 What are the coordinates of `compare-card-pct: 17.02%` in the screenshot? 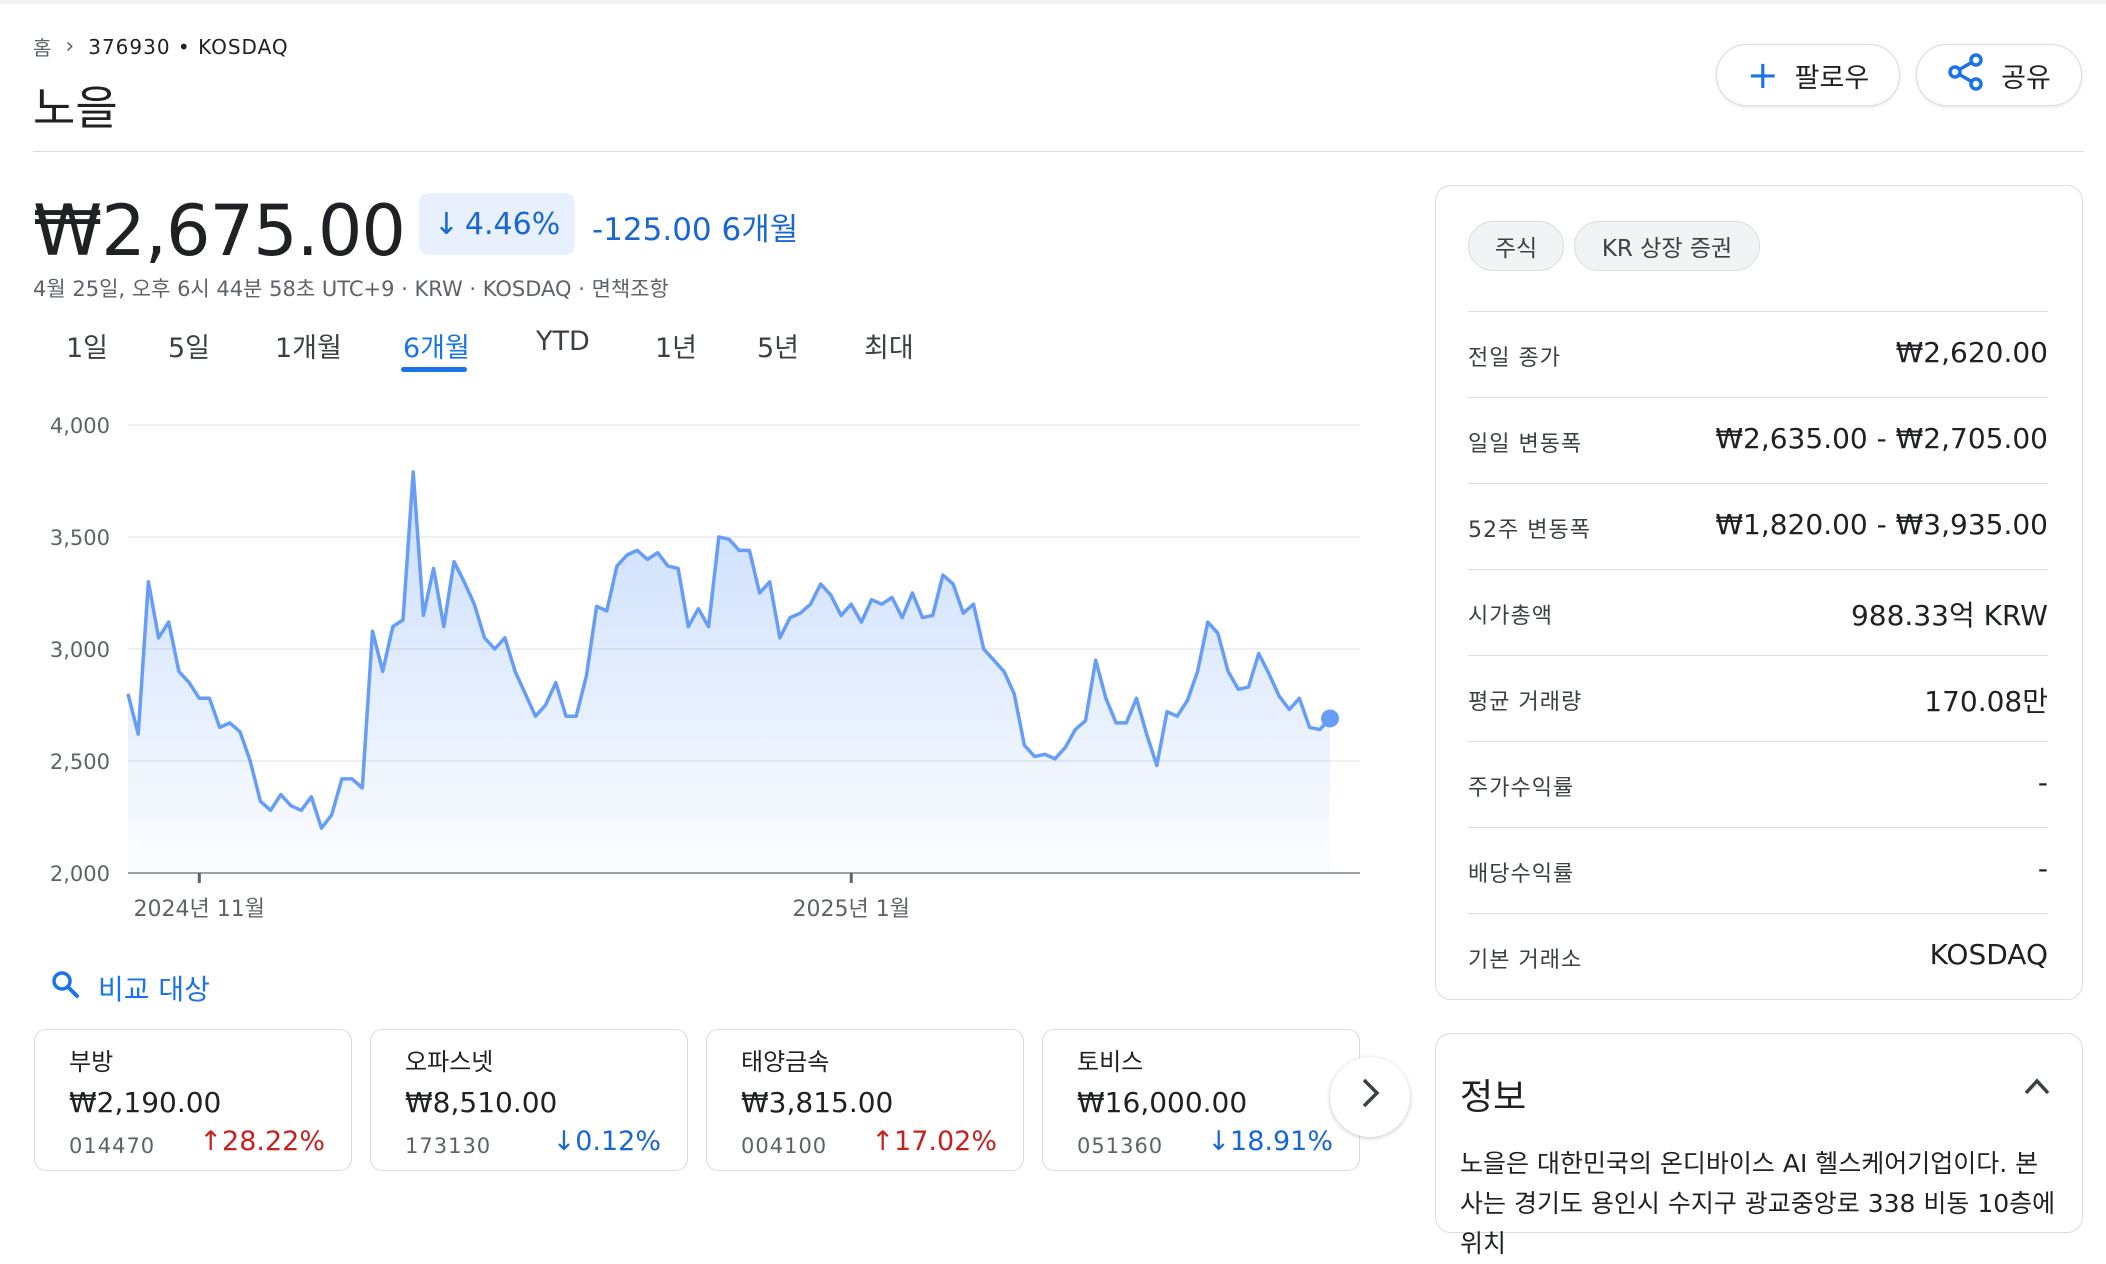 It's located at (945, 1141).